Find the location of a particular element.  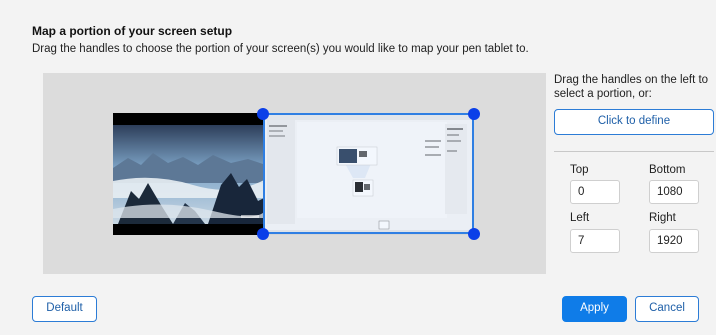

left-field: 7 is located at coordinates (595, 241).